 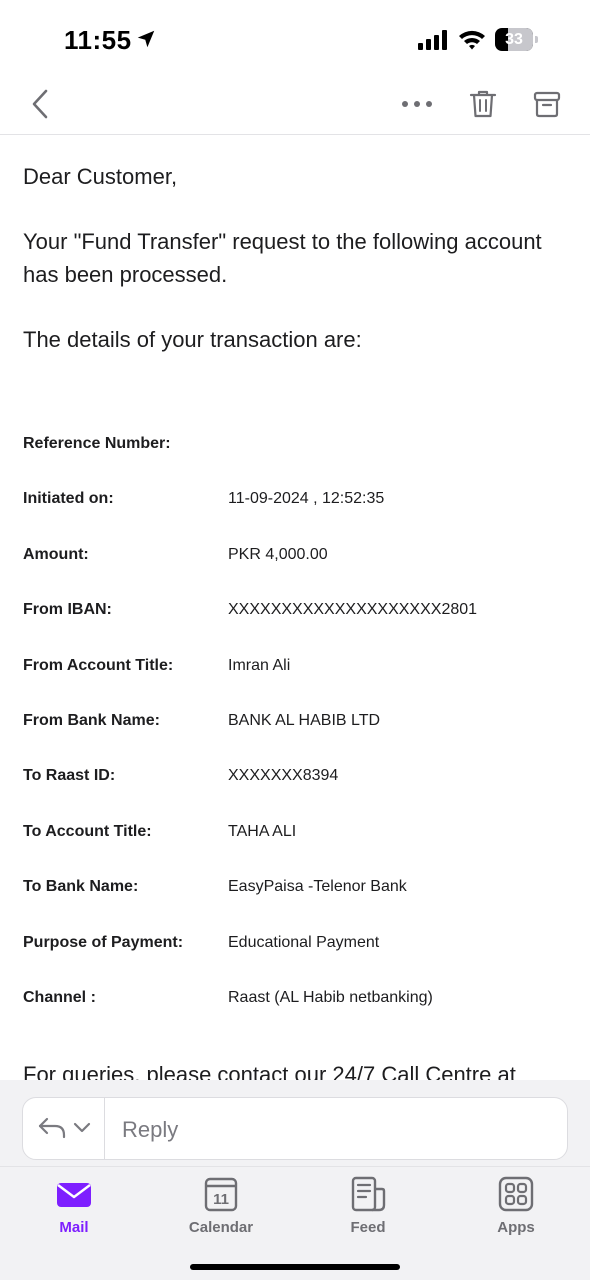 I want to click on detail-label: From IBAN:, so click(x=67, y=609).